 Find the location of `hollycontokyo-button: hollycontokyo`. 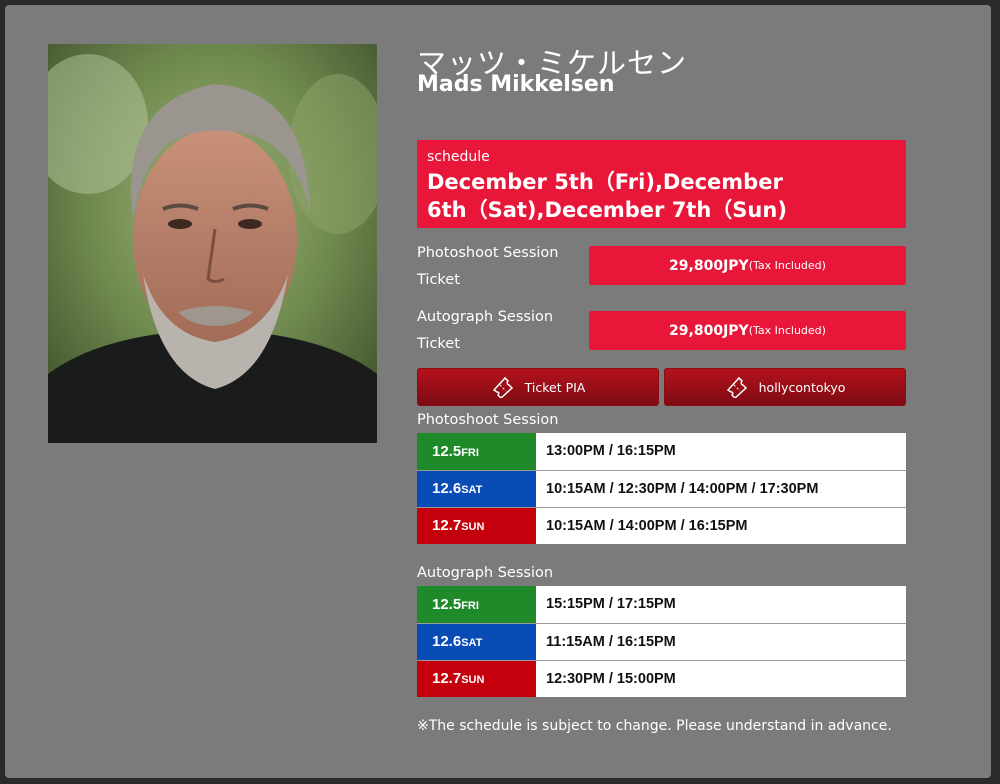

hollycontokyo-button: hollycontokyo is located at coordinates (785, 387).